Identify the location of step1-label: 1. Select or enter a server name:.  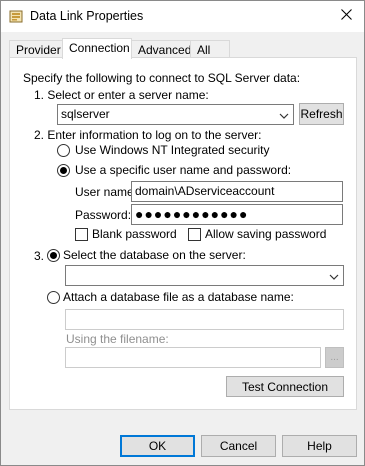
(121, 95).